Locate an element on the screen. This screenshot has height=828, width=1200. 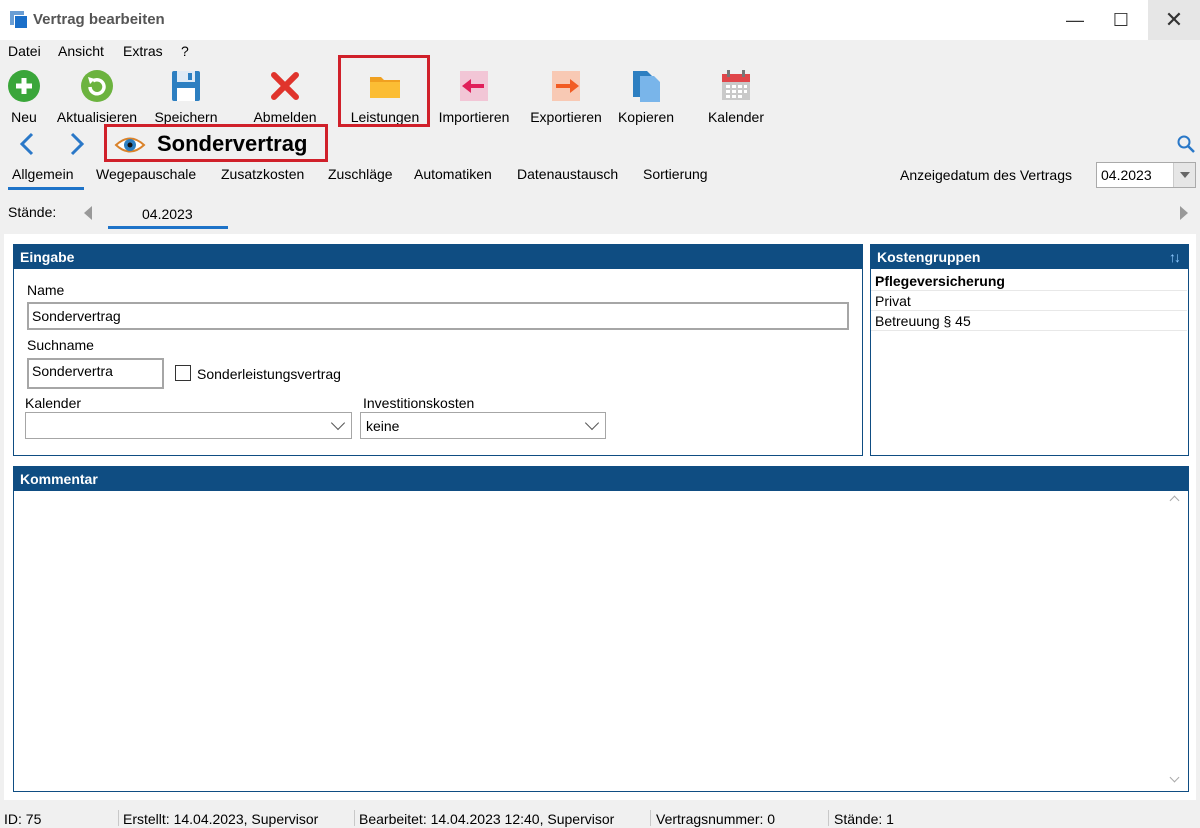
anzeigedatum-label: Anzeigedatum des Vertrags is located at coordinates (986, 175).